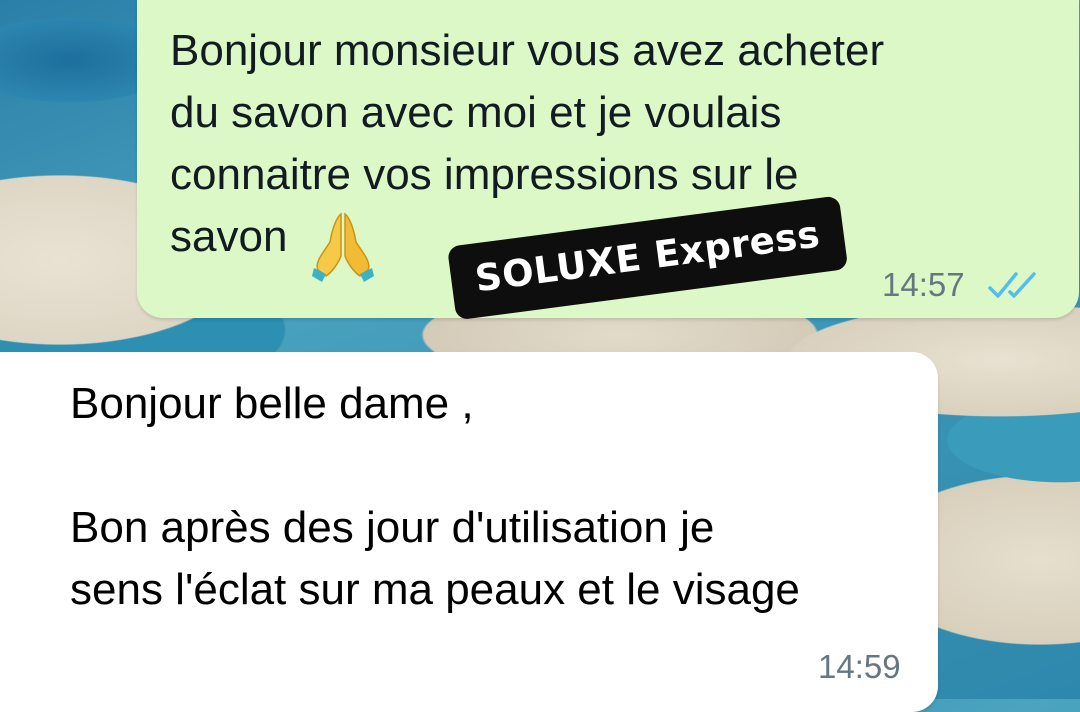 This screenshot has width=1080, height=712. I want to click on incoming-message-greeting: Bonjour belle dame ,, so click(272, 403).